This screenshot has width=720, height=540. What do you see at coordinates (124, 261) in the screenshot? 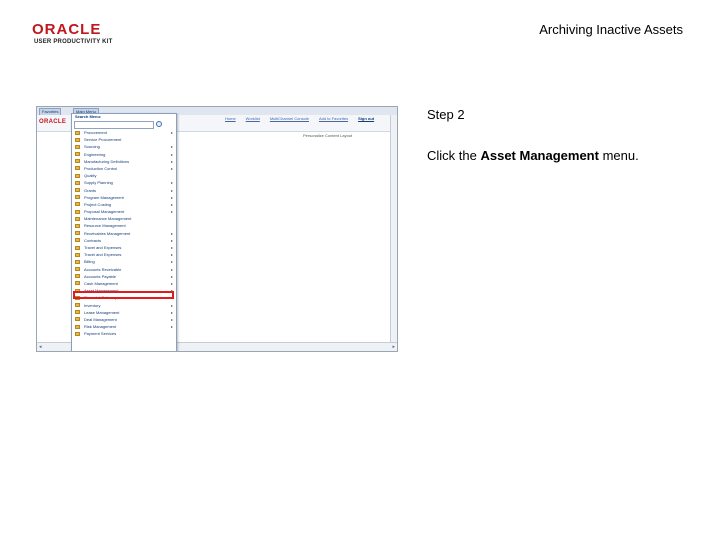
I see `menu-item: Billing ▸` at bounding box center [124, 261].